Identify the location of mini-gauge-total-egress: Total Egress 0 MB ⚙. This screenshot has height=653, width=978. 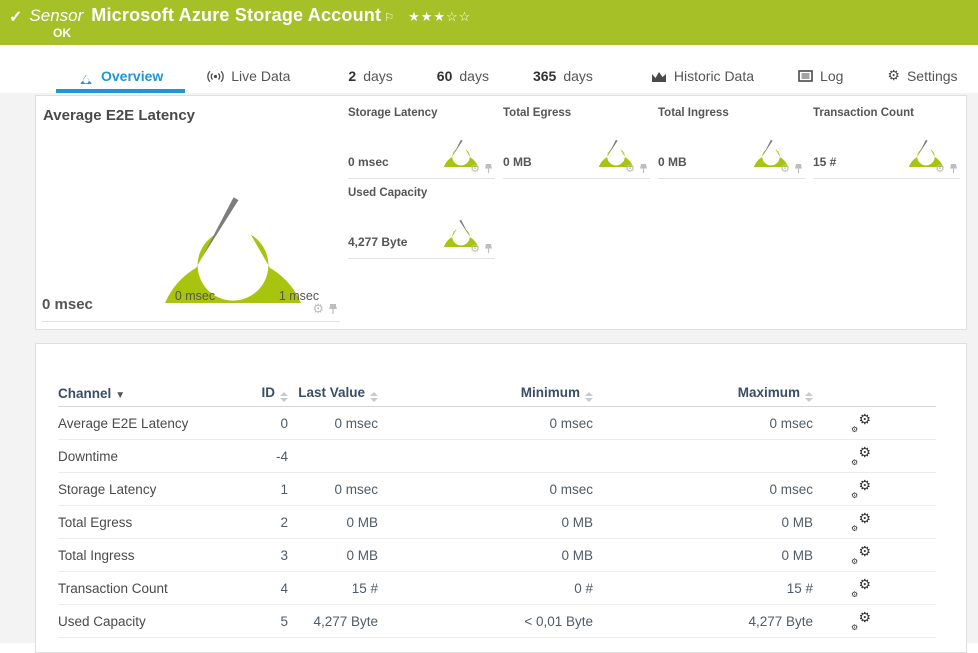
(576, 142).